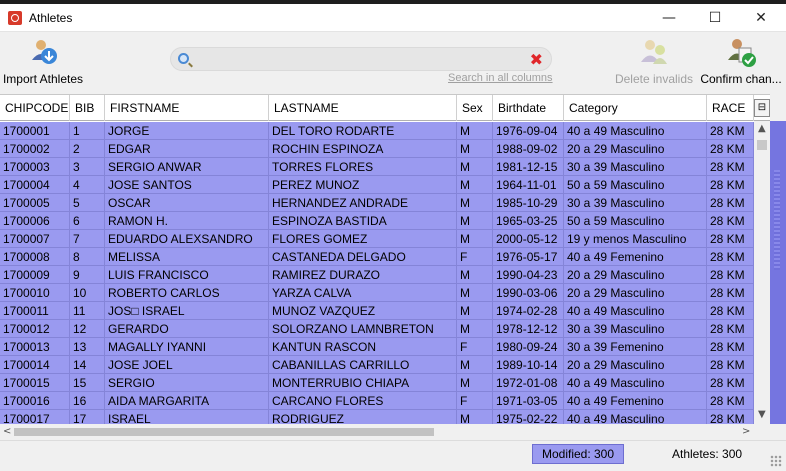  Describe the element at coordinates (35, 239) in the screenshot. I see `cell-chipcode: 1700007` at that location.